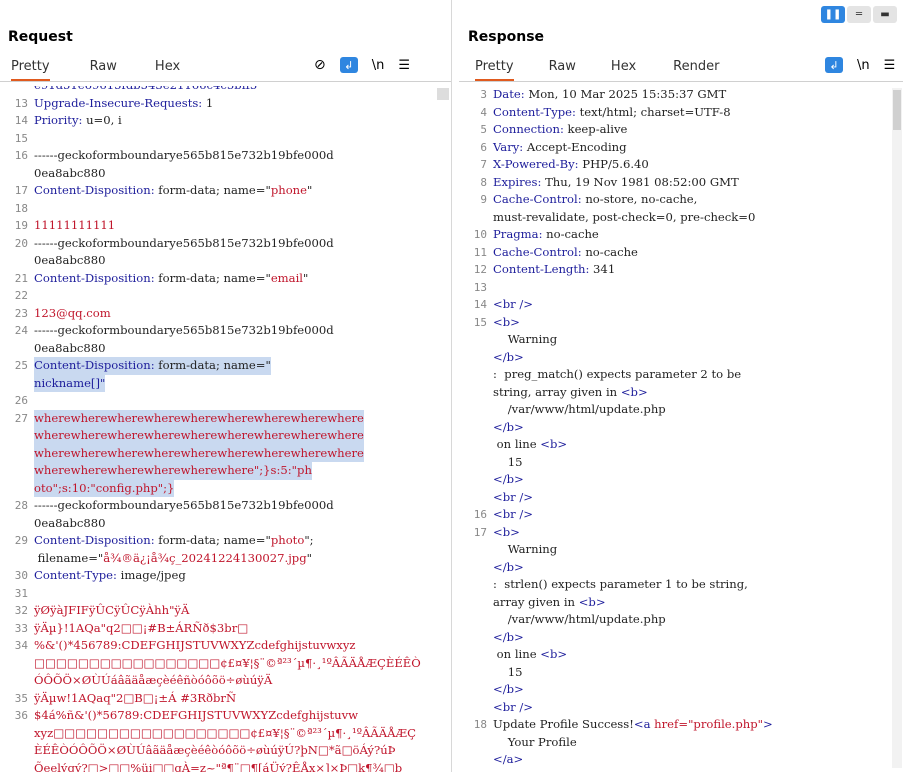  I want to click on text: wherewherewherewherewherewhere";}s:5:"ph, so click(173, 470).